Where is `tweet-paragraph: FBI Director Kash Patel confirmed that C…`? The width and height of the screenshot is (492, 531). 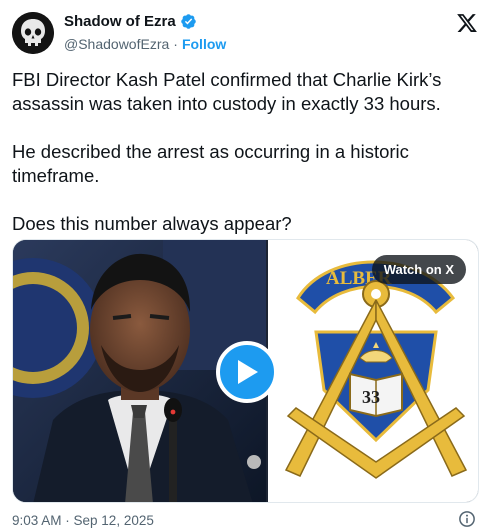
tweet-paragraph: FBI Director Kash Patel confirmed that C… is located at coordinates (227, 91).